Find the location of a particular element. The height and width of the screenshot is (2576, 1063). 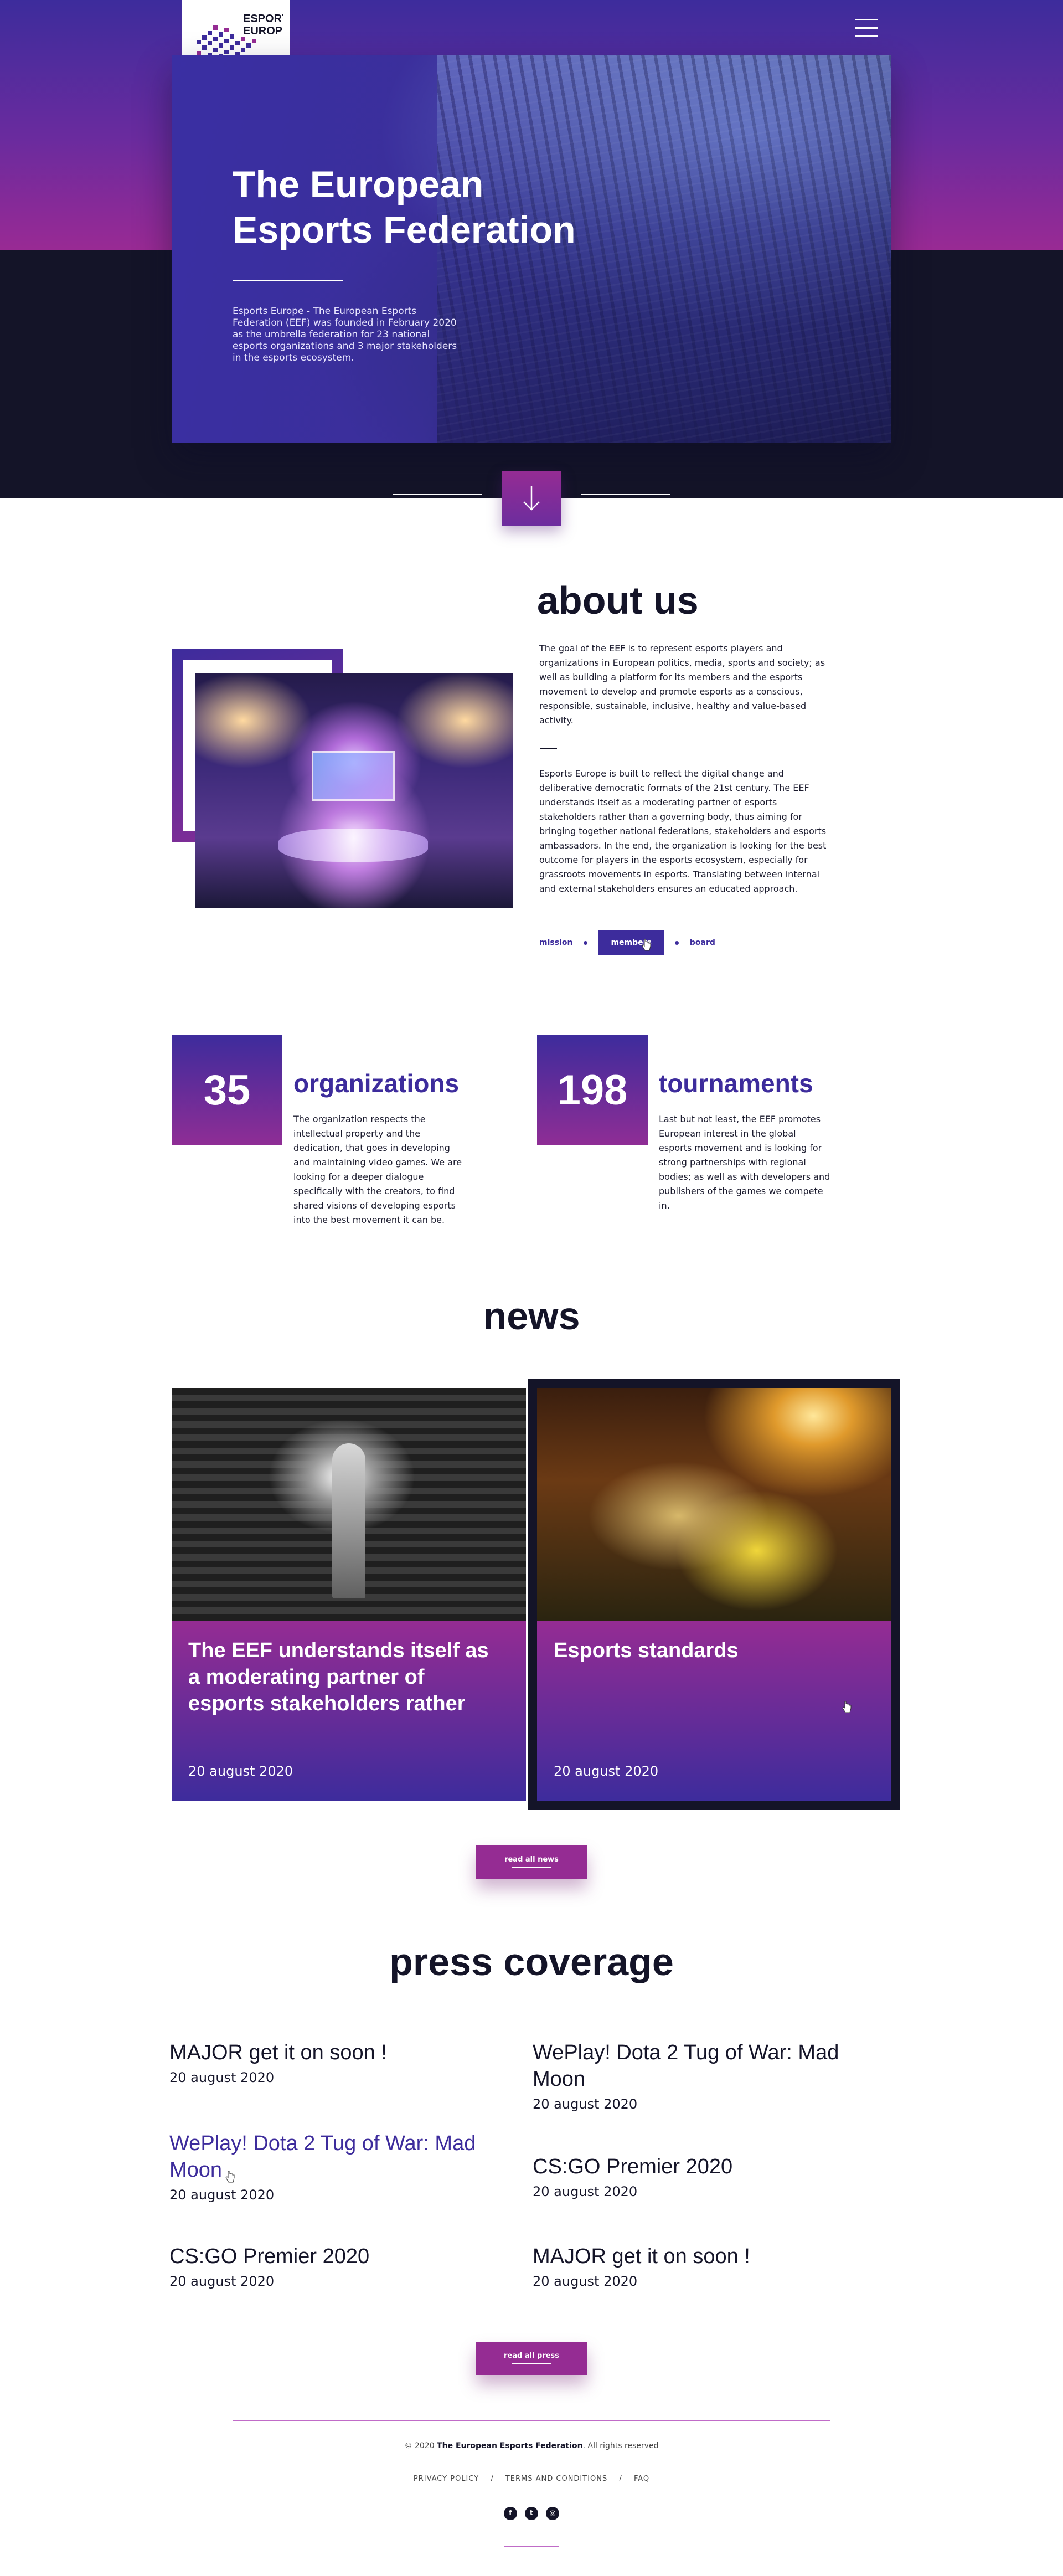

read-all-news-button: read all news is located at coordinates (531, 1862).